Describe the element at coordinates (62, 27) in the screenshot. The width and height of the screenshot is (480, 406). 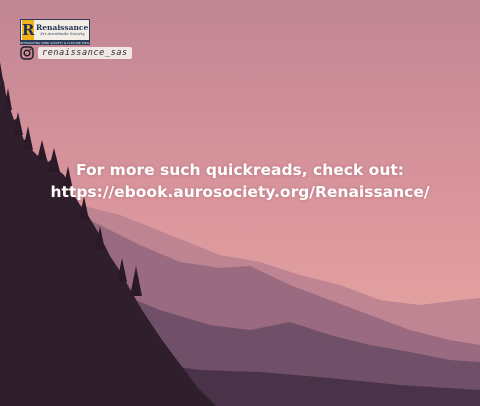
I see `brand-name: Renaissance` at that location.